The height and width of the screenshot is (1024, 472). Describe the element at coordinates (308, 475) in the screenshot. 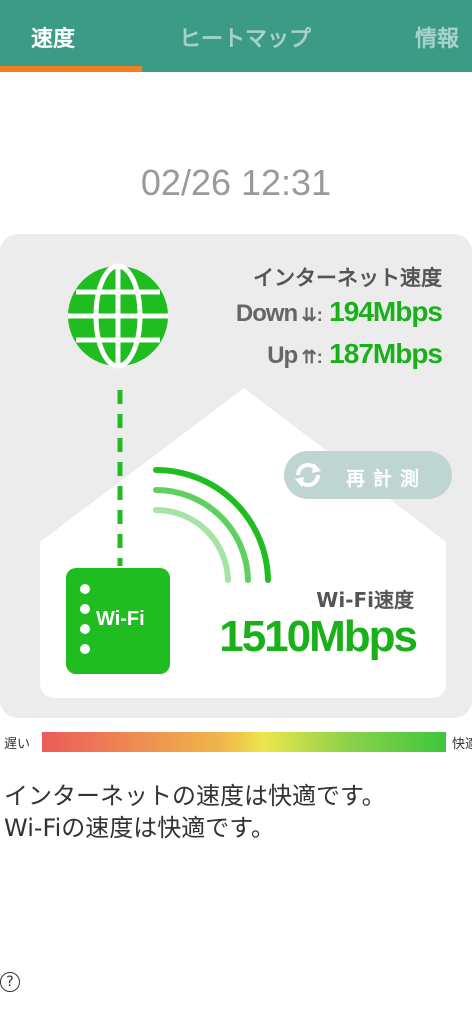

I see `refresh-icon` at that location.